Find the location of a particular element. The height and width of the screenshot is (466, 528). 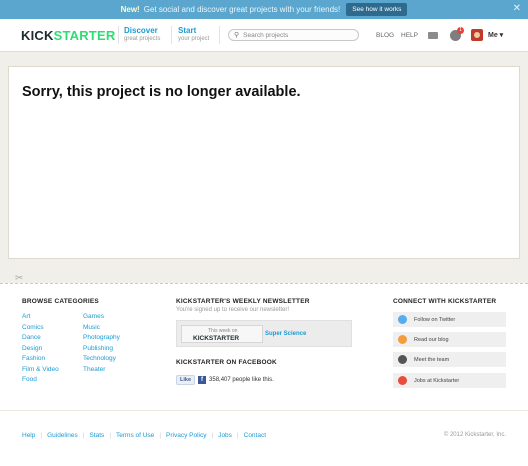

footer-link-privacy: Privacy Policy is located at coordinates (186, 435).